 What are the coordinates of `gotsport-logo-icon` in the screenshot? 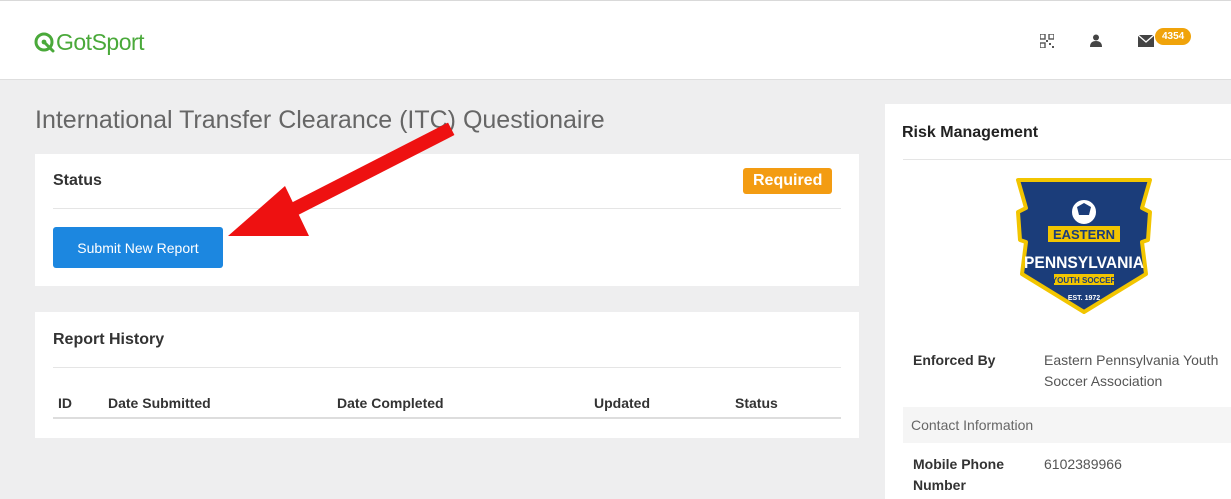 It's located at (44, 42).